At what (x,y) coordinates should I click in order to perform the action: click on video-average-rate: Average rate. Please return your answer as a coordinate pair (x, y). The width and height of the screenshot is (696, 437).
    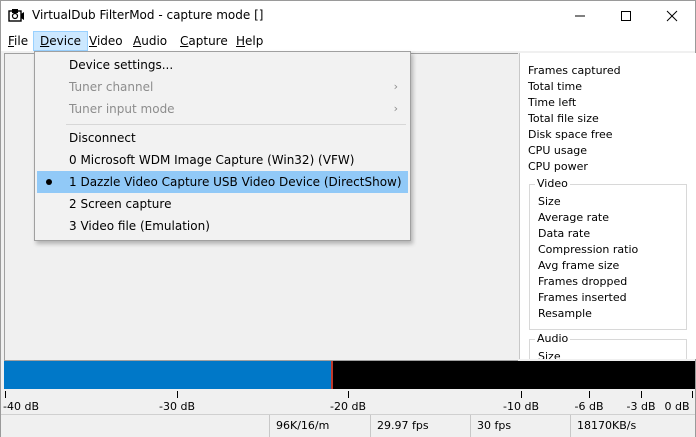
    Looking at the image, I should click on (574, 217).